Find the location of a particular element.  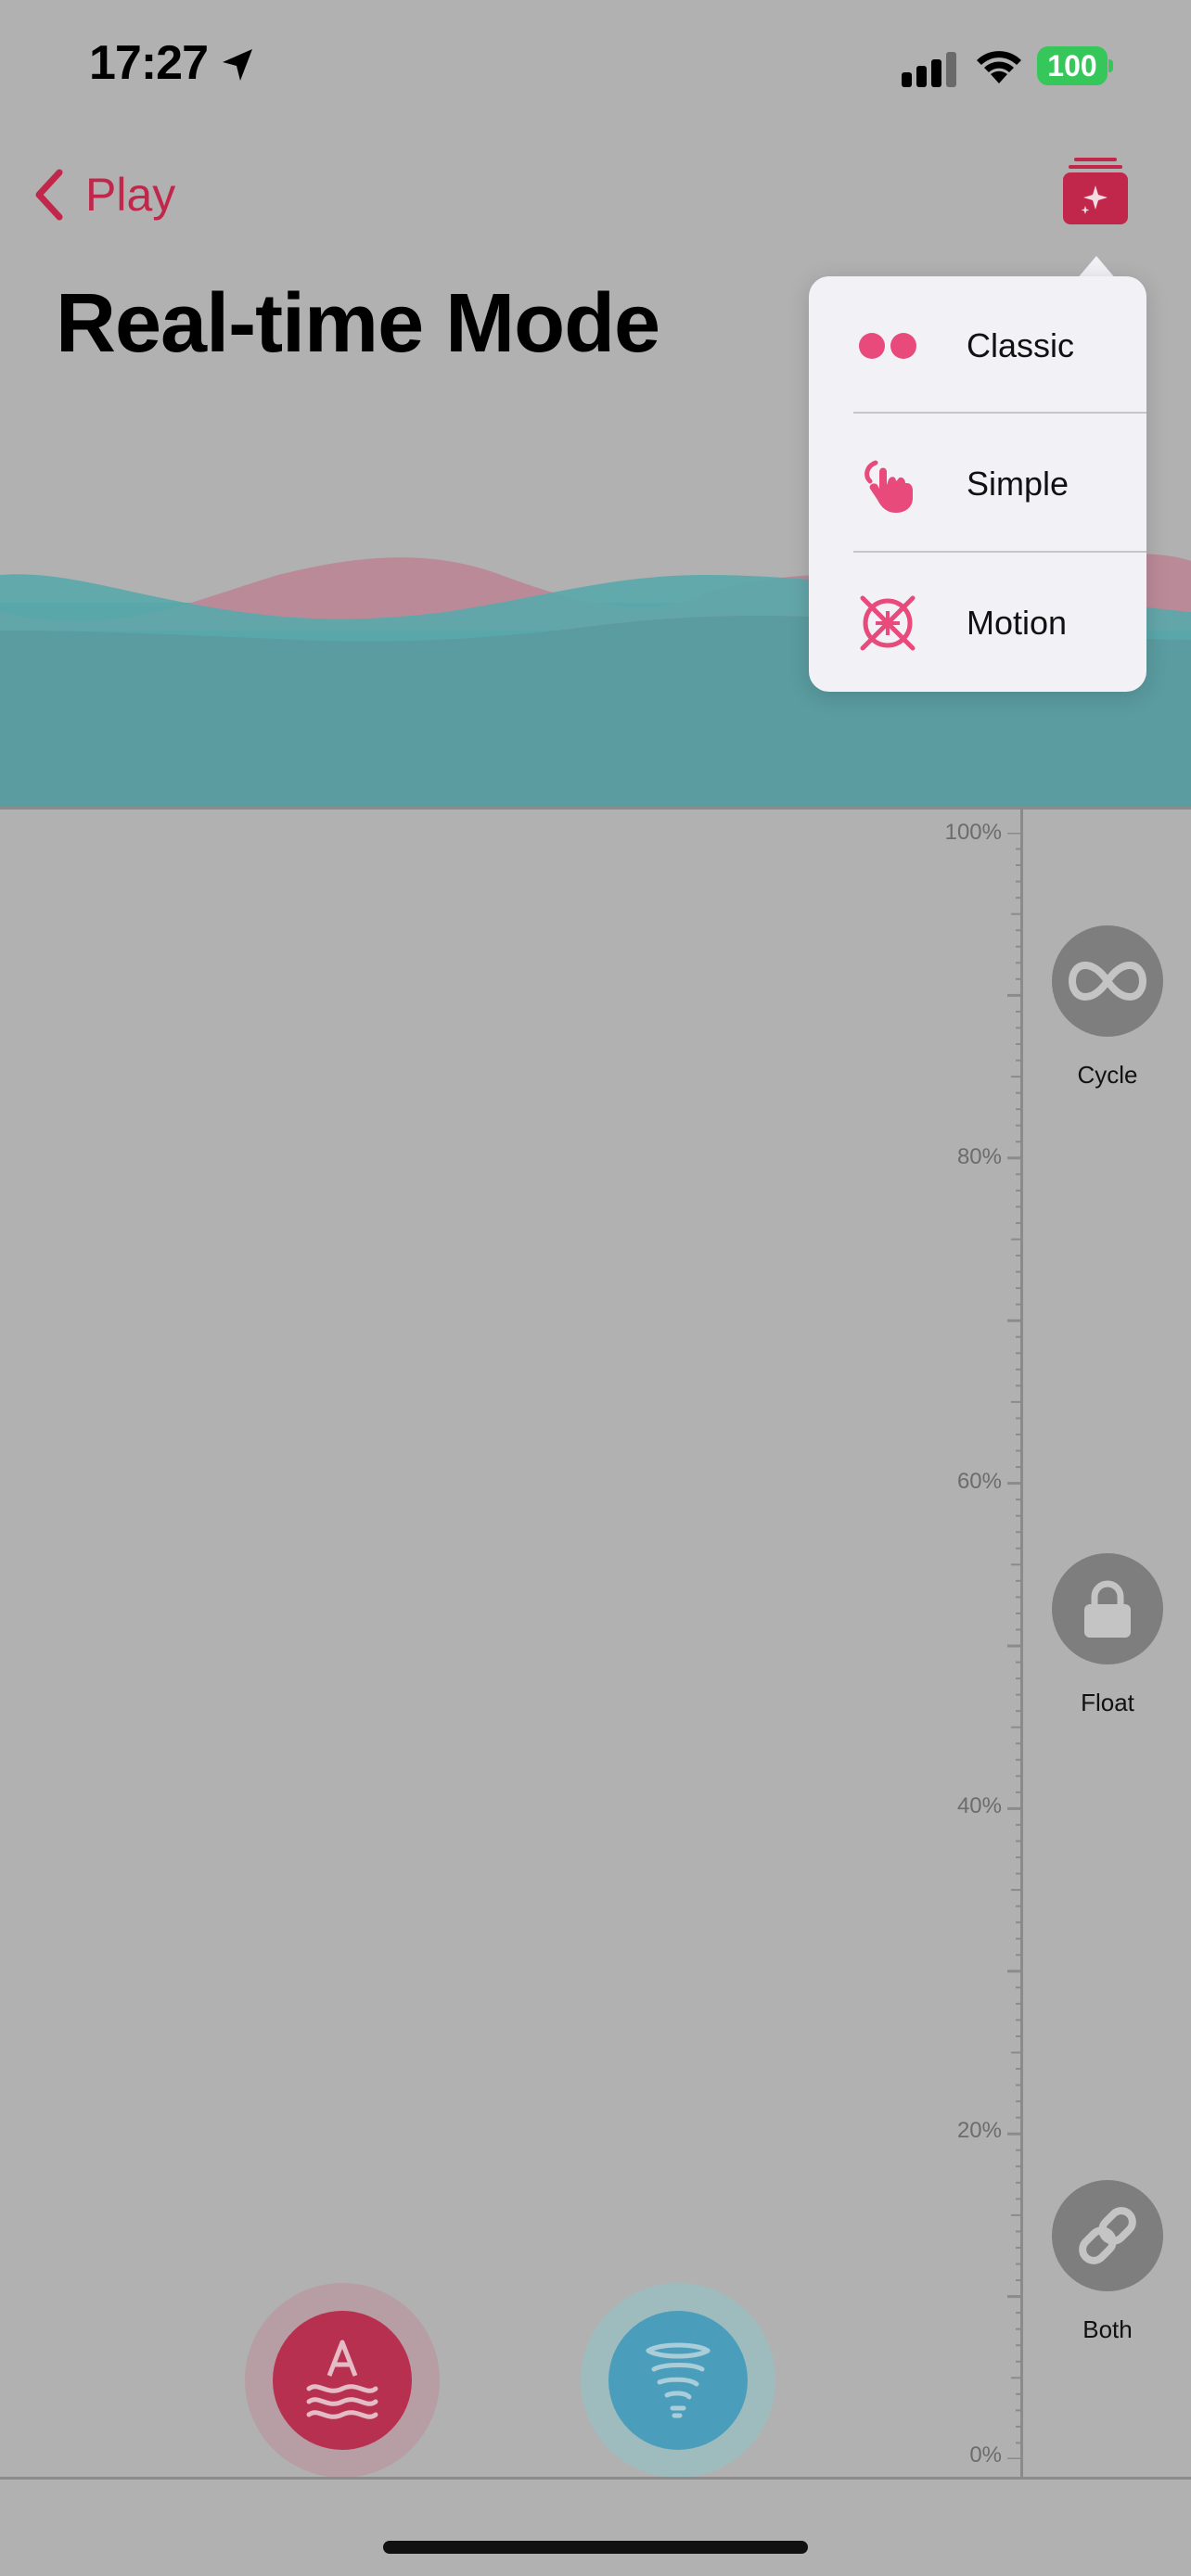

back-label: Play is located at coordinates (130, 195).